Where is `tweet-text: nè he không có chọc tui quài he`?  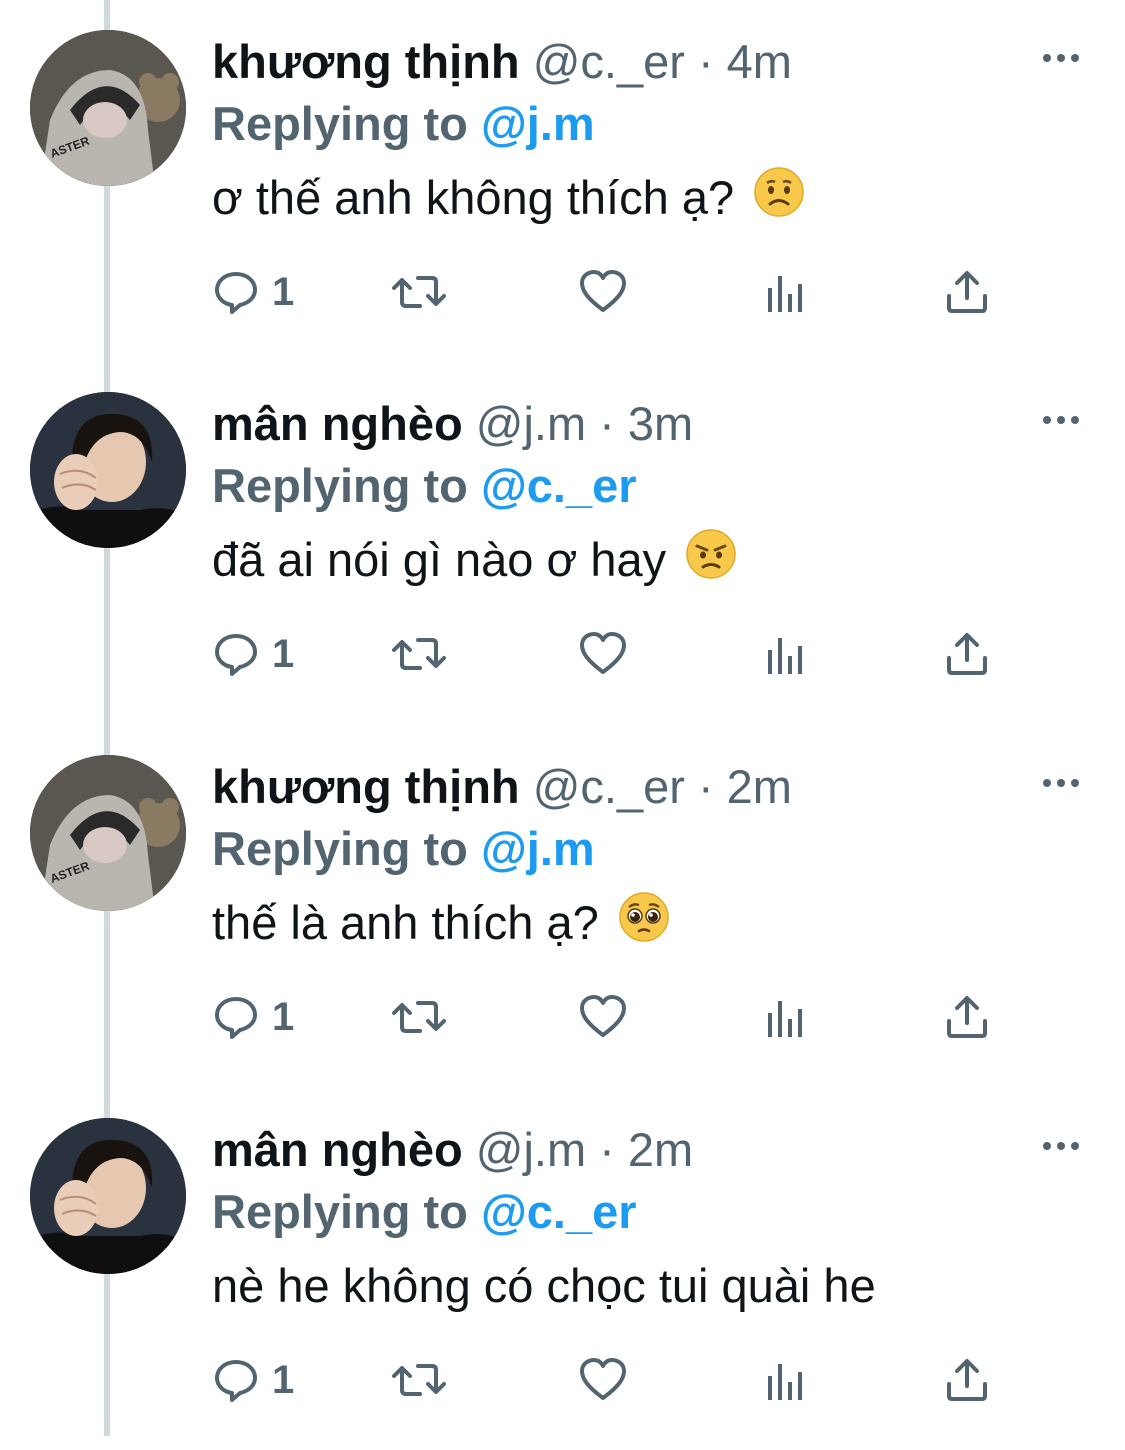
tweet-text: nè he không có chọc tui quài he is located at coordinates (544, 1286).